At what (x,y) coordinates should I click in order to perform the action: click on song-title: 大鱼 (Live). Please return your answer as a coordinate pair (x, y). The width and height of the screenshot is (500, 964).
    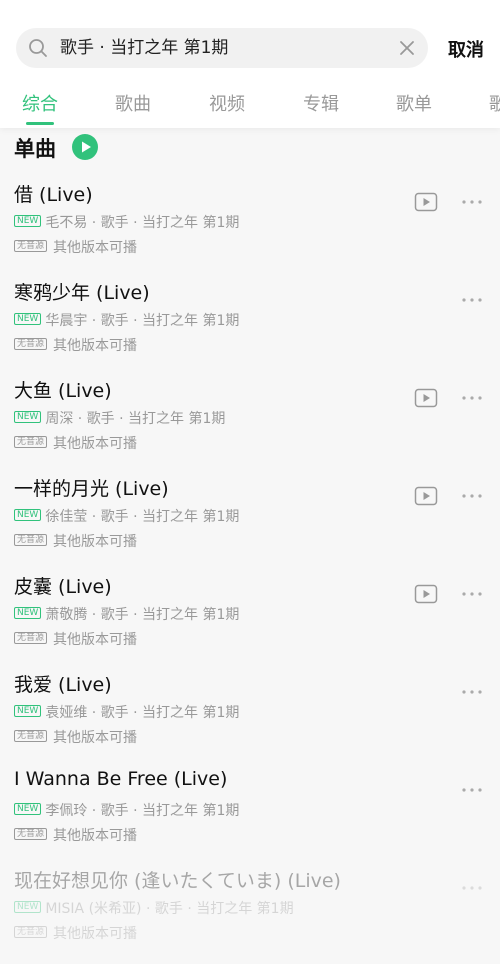
    Looking at the image, I should click on (63, 391).